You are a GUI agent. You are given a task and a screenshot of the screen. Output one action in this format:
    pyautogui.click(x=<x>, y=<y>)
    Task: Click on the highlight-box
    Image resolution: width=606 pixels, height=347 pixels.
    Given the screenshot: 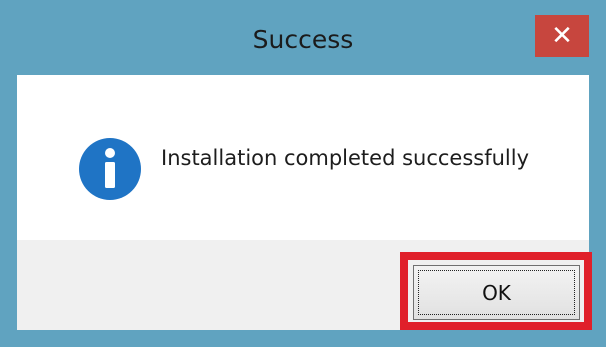 What is the action you would take?
    pyautogui.click(x=496, y=291)
    